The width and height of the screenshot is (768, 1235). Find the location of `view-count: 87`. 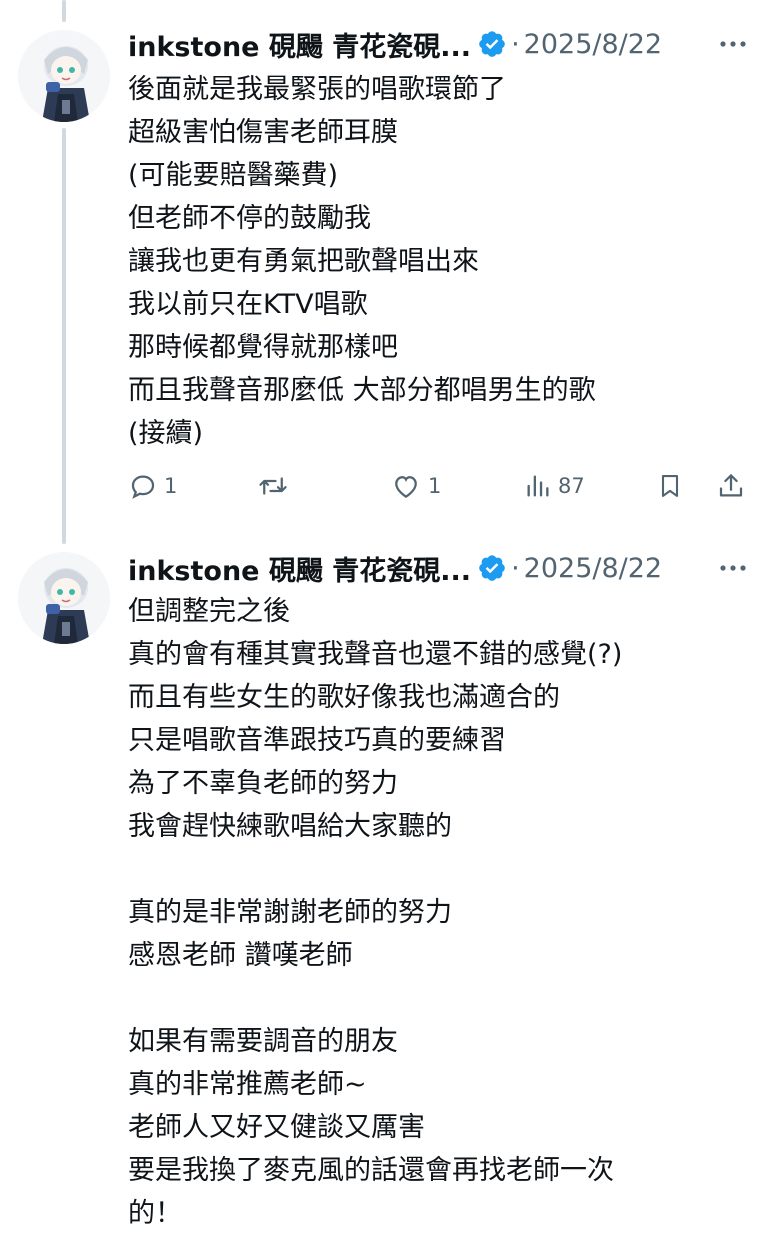

view-count: 87 is located at coordinates (571, 486).